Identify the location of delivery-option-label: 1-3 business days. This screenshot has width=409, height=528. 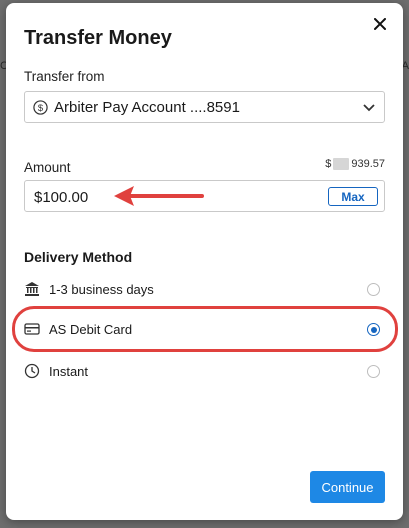
(101, 289).